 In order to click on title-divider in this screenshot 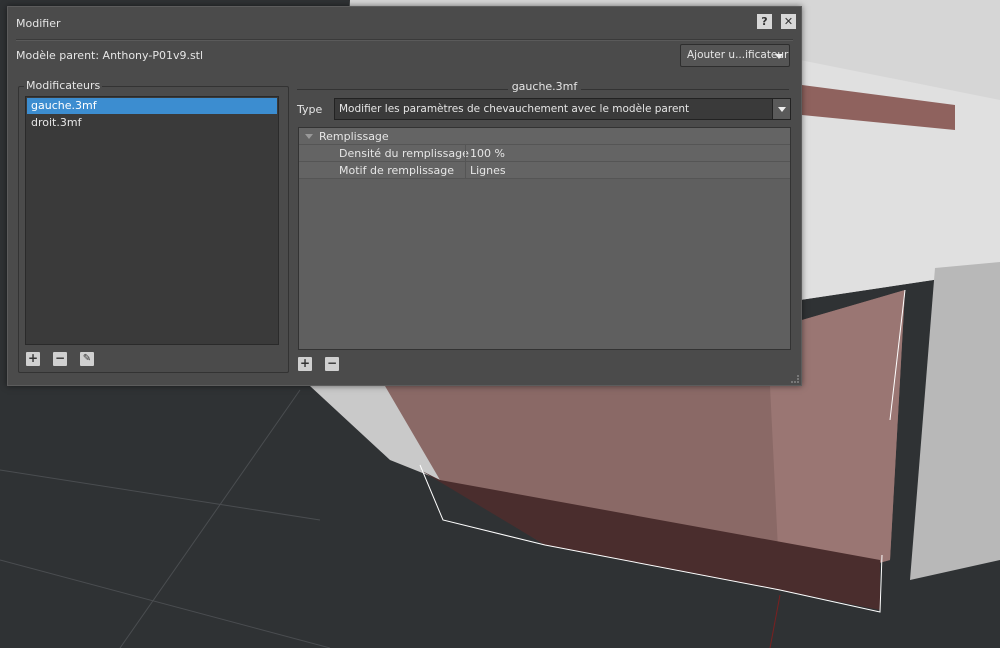, I will do `click(404, 40)`.